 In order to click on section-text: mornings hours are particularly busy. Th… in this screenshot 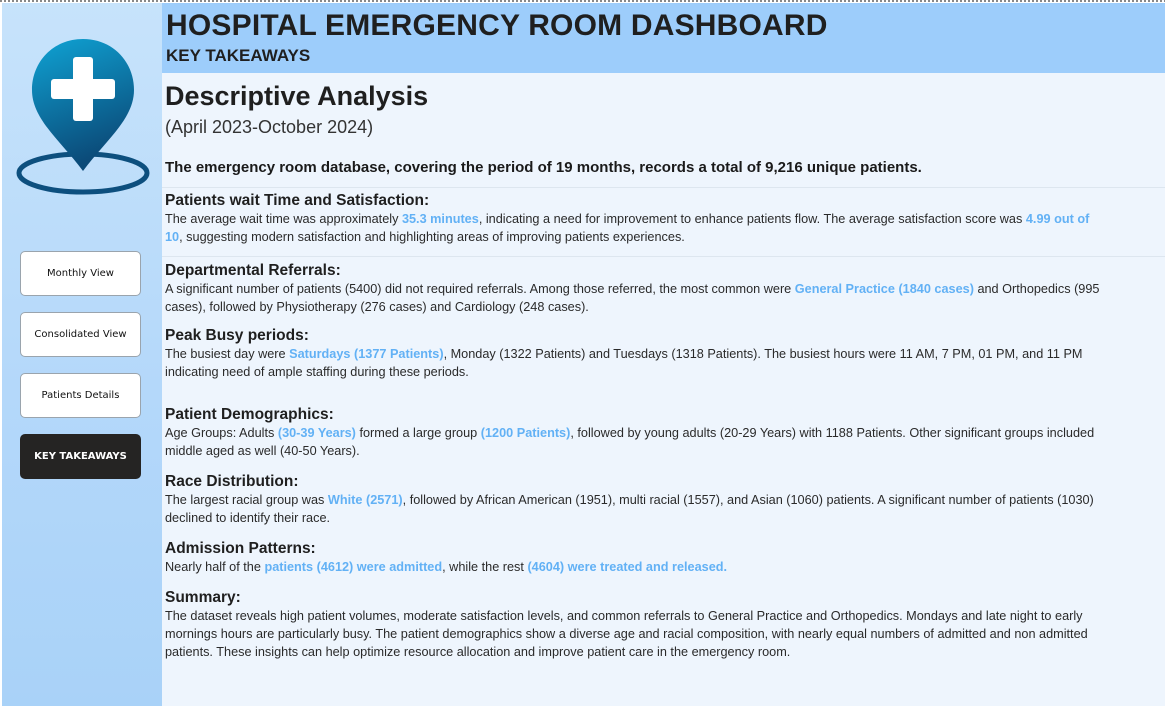, I will do `click(626, 634)`.